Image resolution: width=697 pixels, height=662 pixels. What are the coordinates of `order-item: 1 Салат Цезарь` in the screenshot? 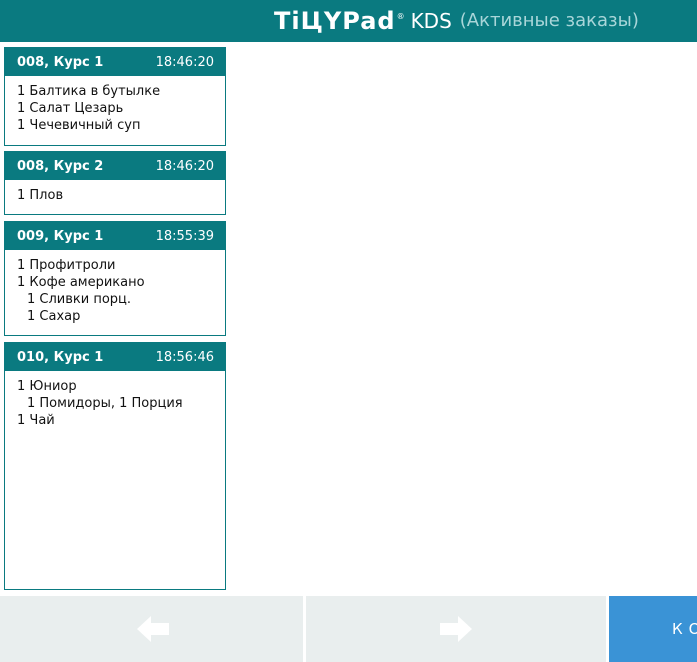 It's located at (70, 108).